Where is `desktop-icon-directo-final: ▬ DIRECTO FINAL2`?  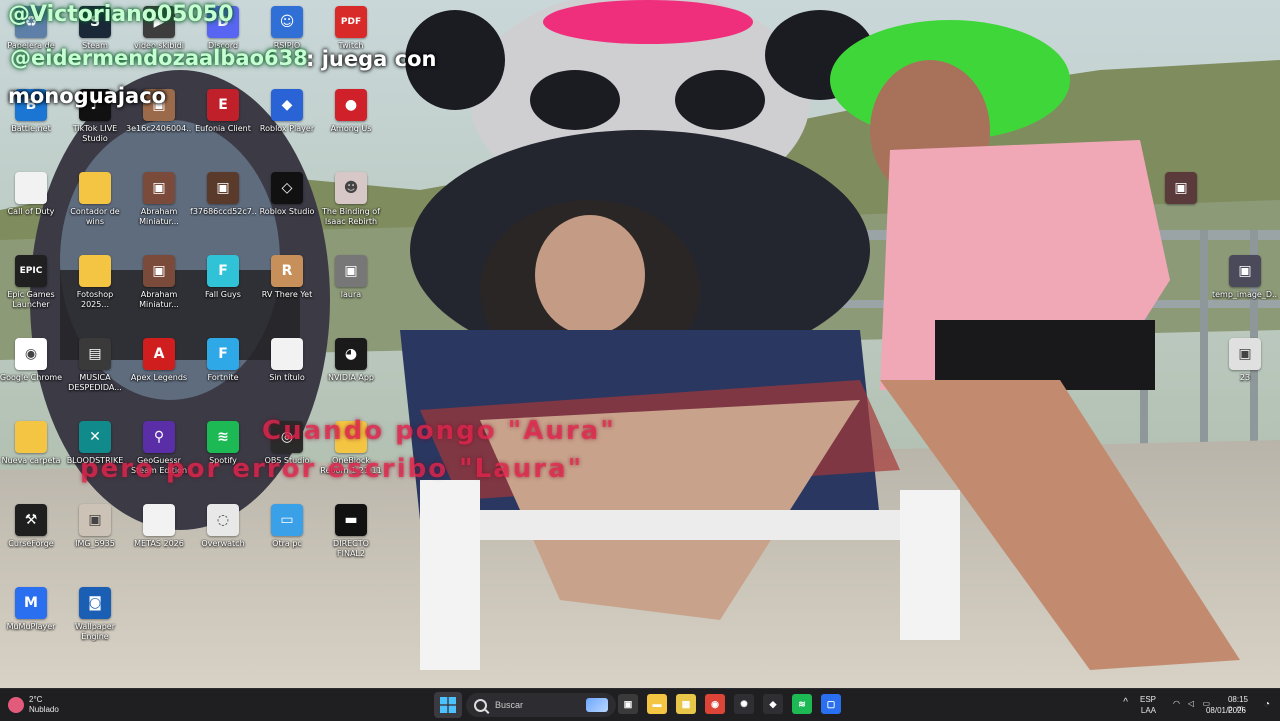 desktop-icon-directo-final: ▬ DIRECTO FINAL2 is located at coordinates (351, 544).